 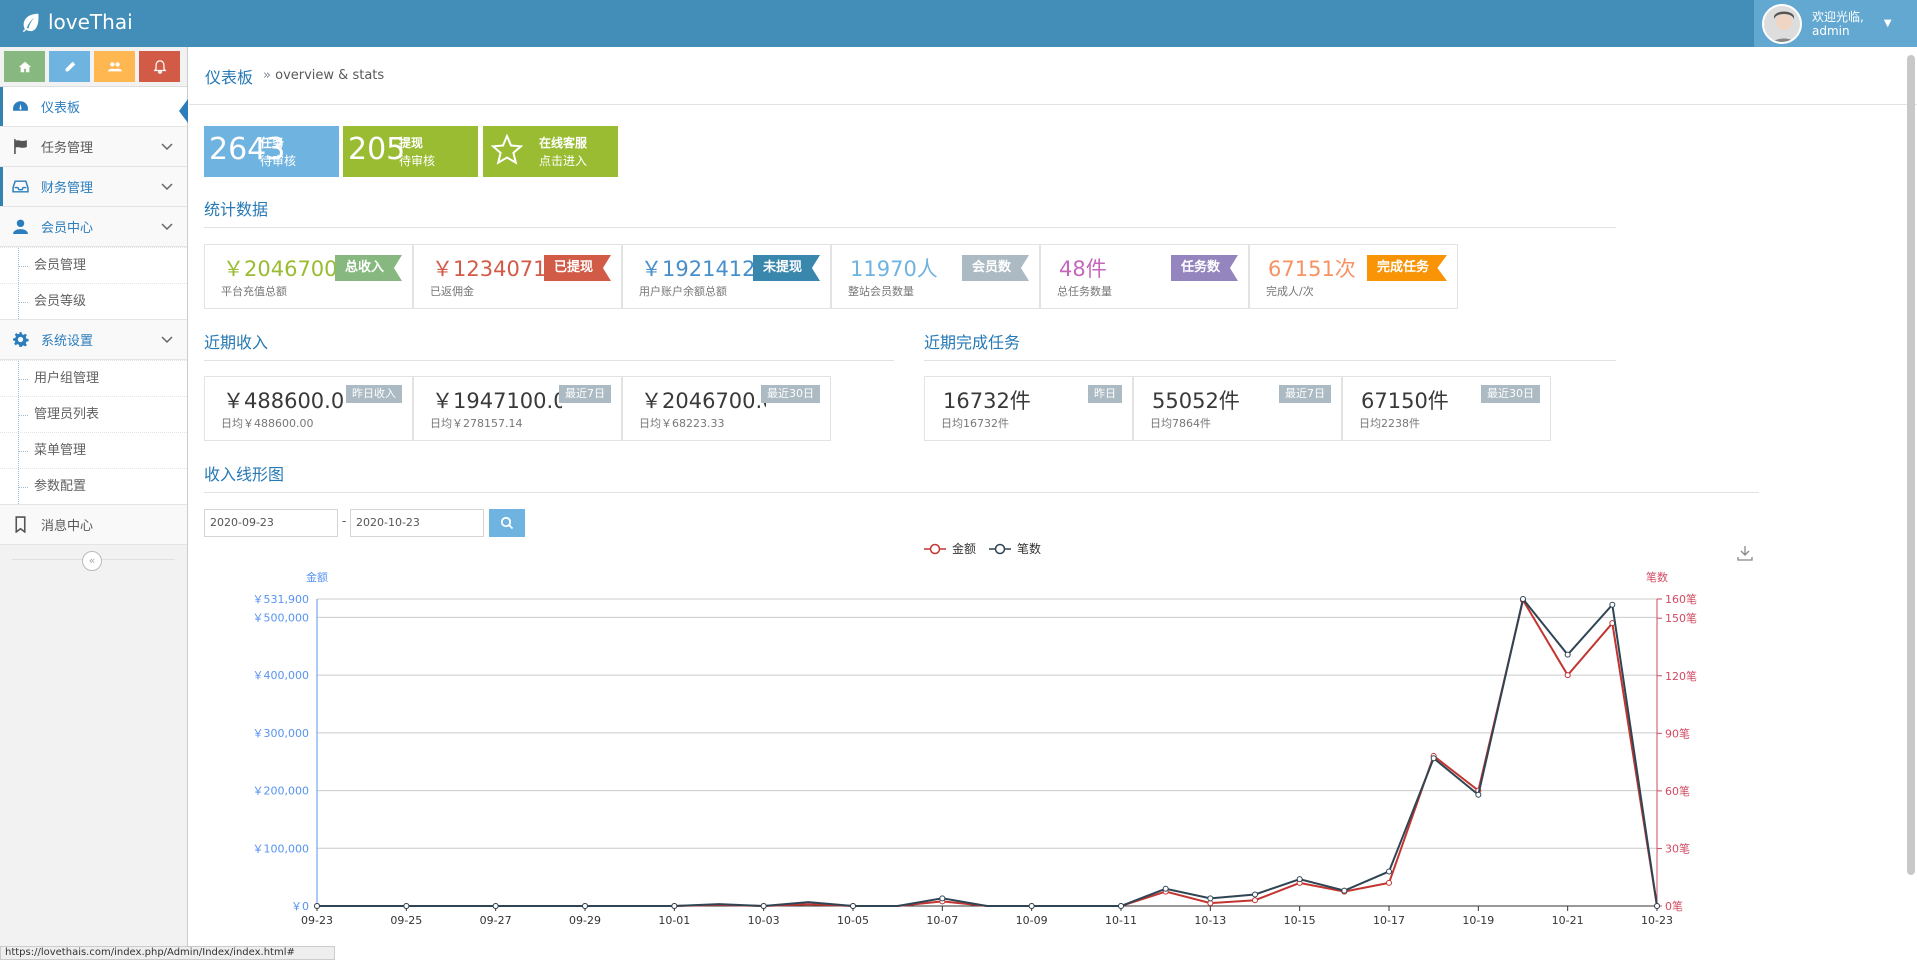 I want to click on pending-tasks-sub: 待审核, so click(x=278, y=161).